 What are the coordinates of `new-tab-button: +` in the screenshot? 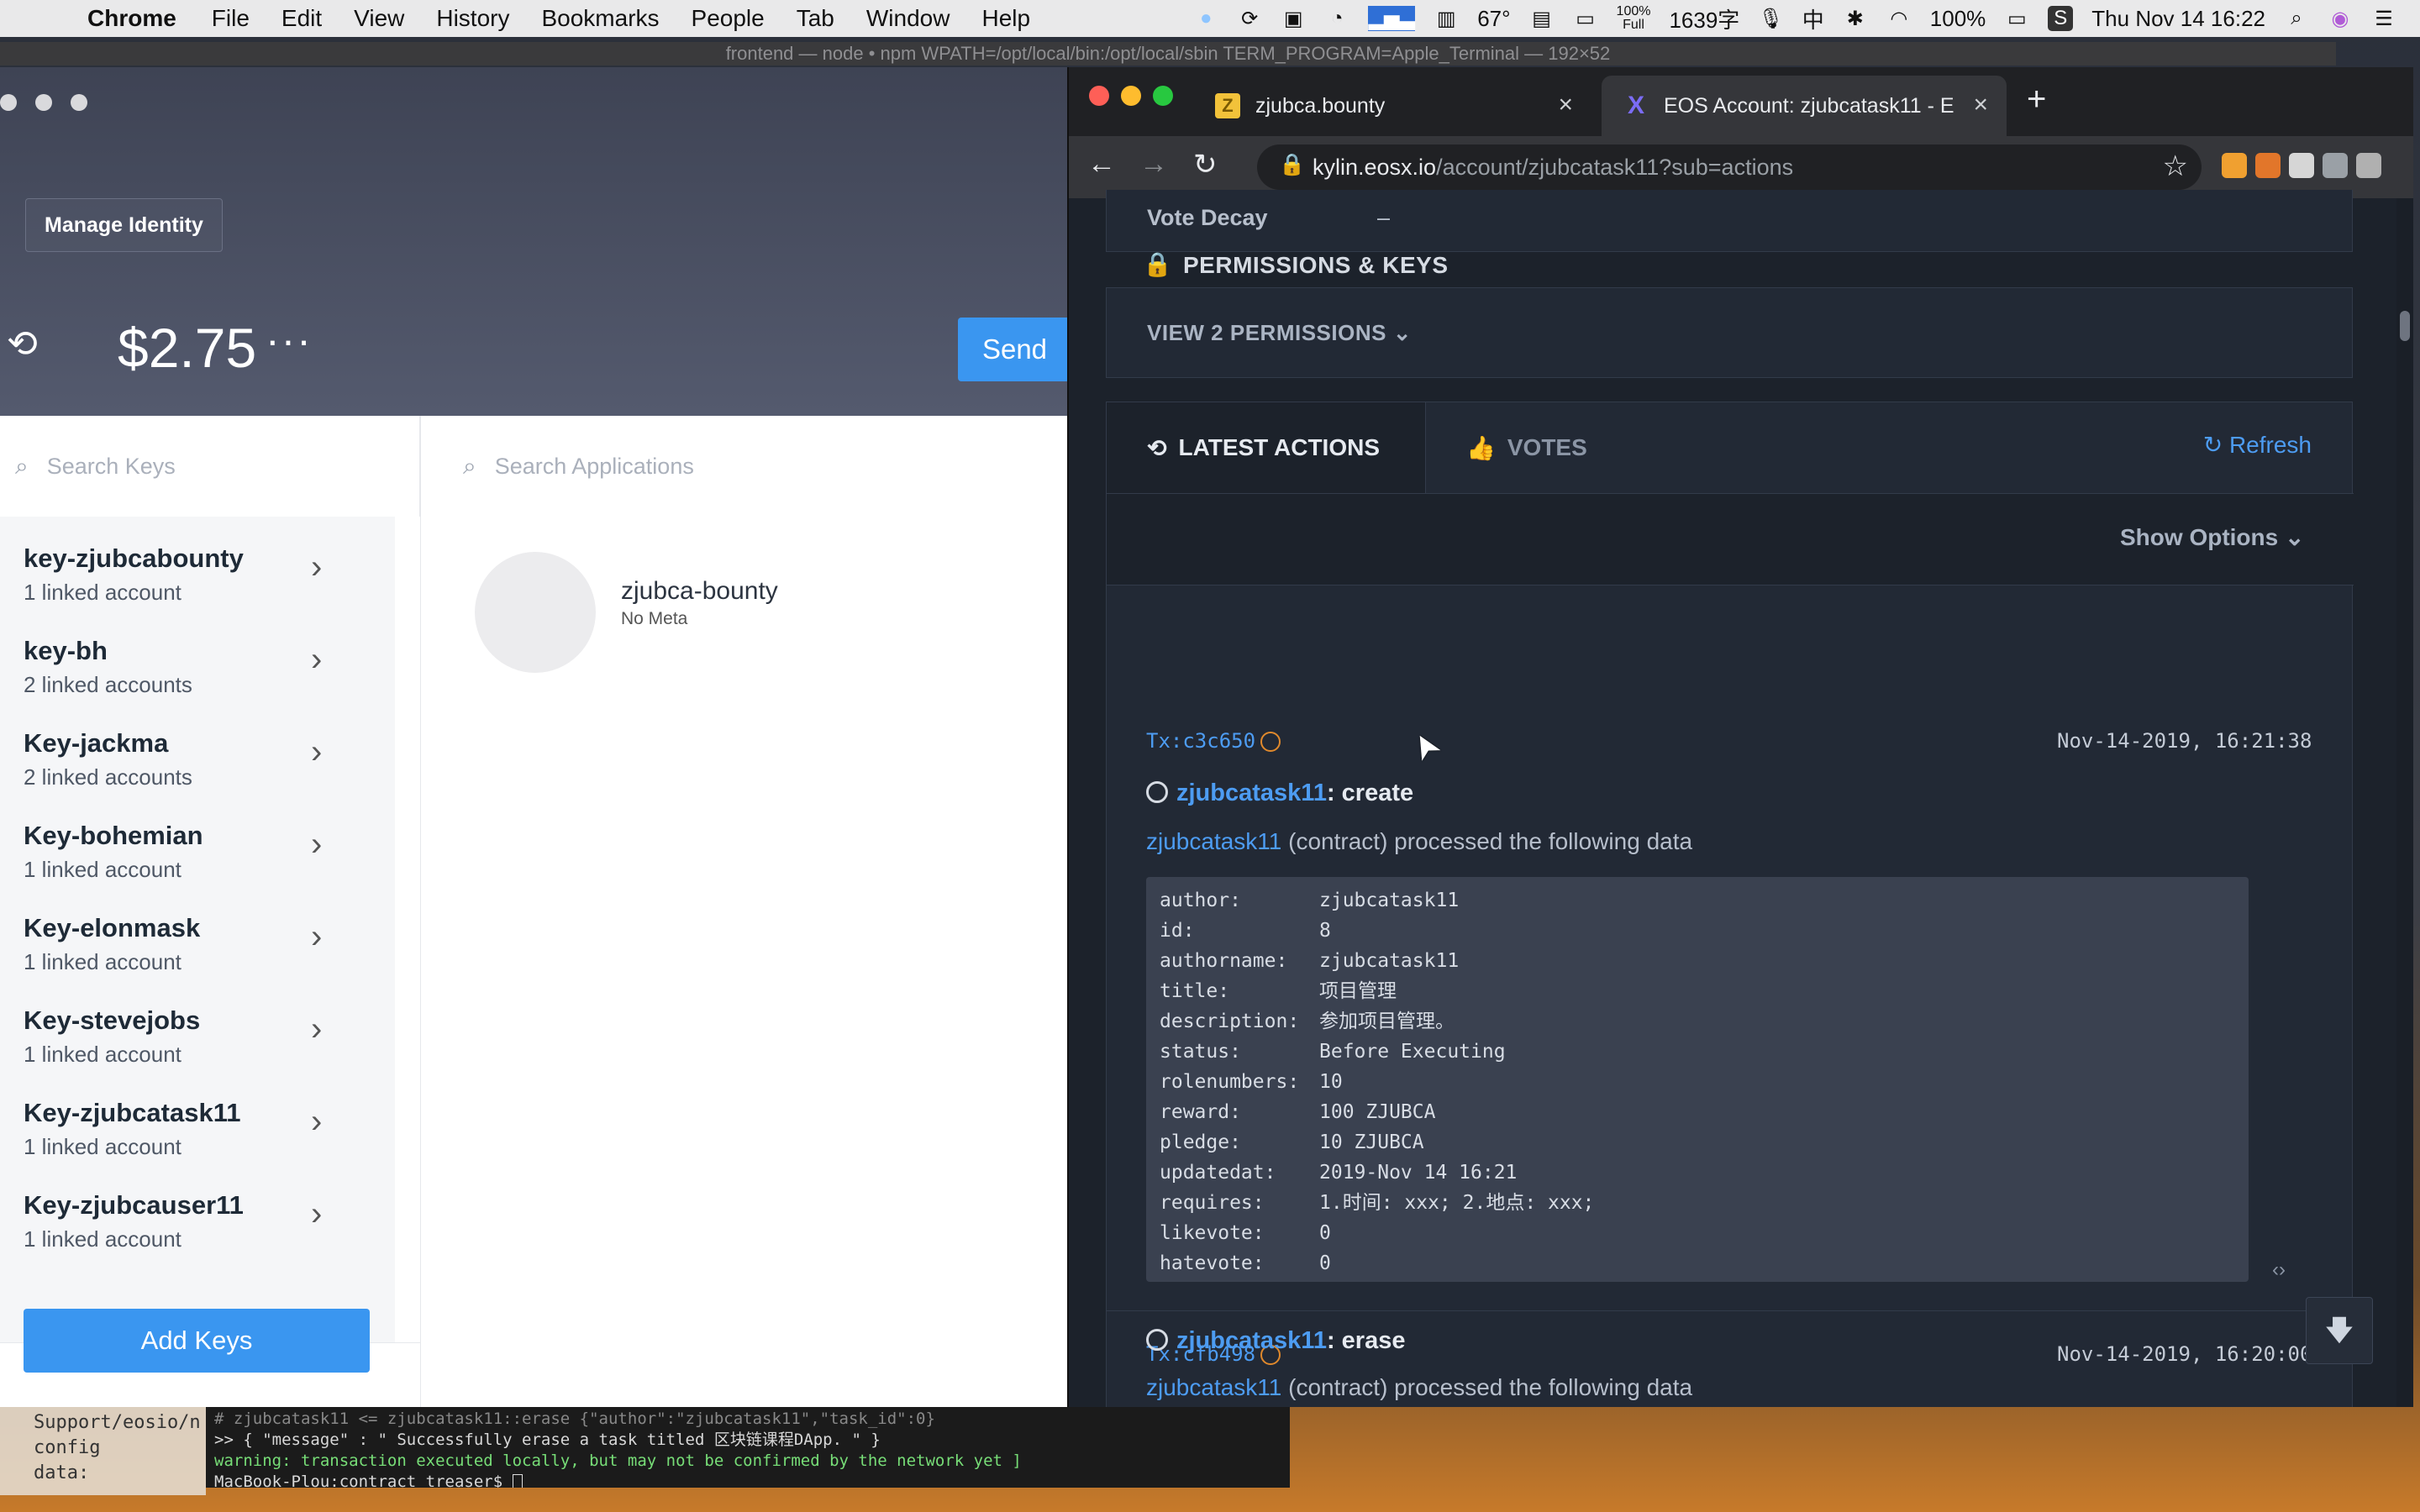 It's located at (2037, 99).